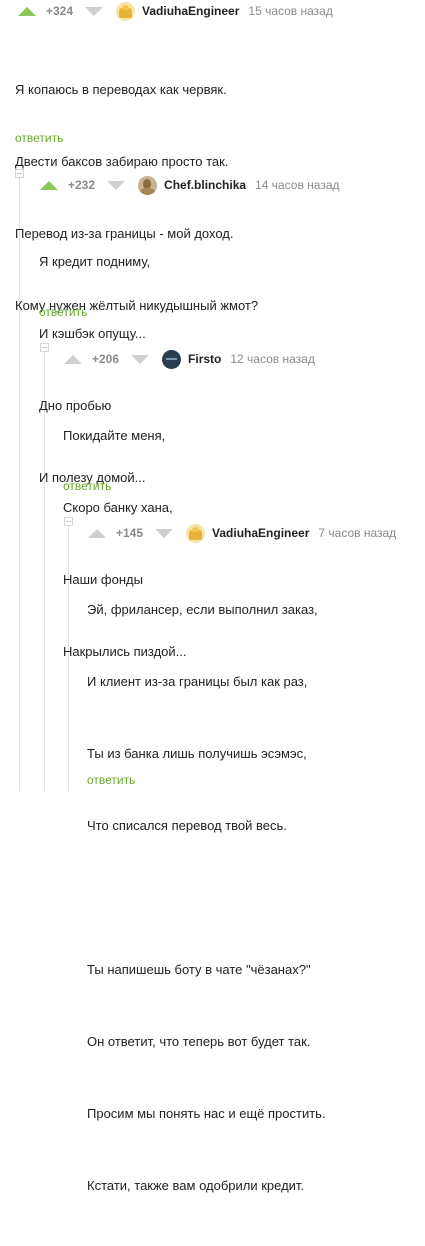 This screenshot has width=425, height=1246. I want to click on comment-header: +206 Firsto 12 часов назад, so click(189, 359).